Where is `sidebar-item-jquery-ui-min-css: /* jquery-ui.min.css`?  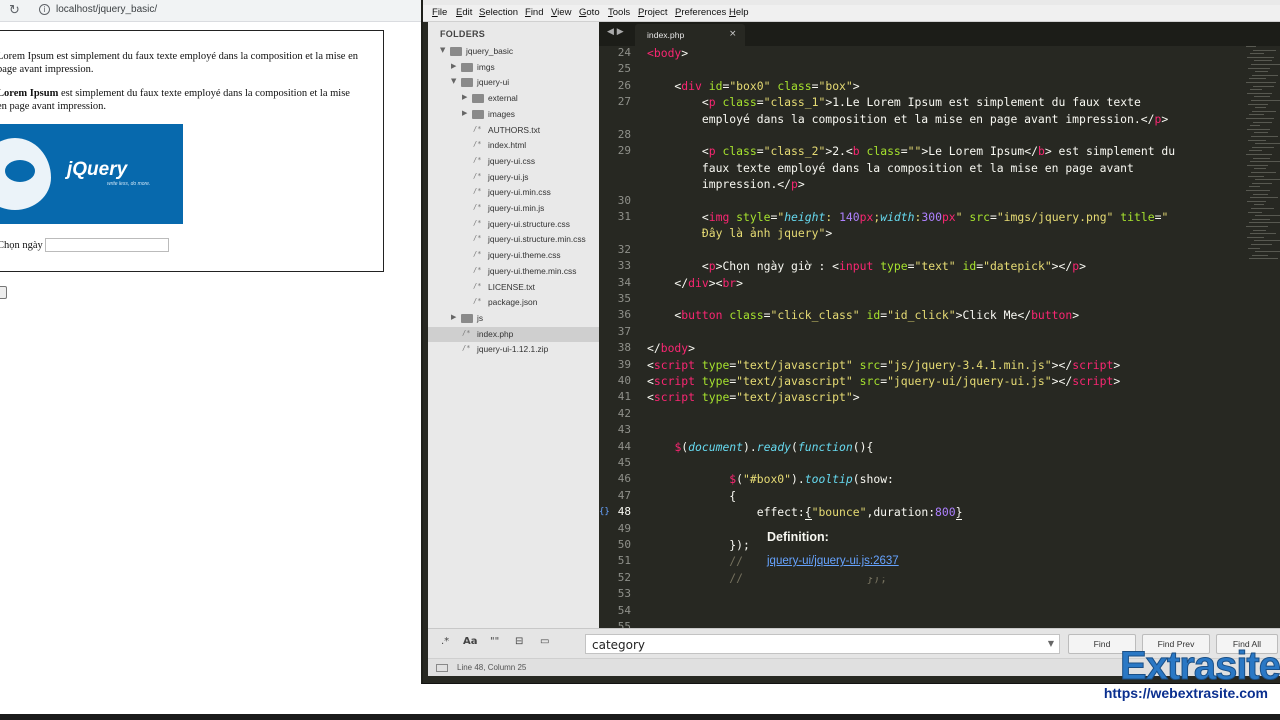
sidebar-item-jquery-ui-min-css: /* jquery-ui.min.css is located at coordinates (513, 192).